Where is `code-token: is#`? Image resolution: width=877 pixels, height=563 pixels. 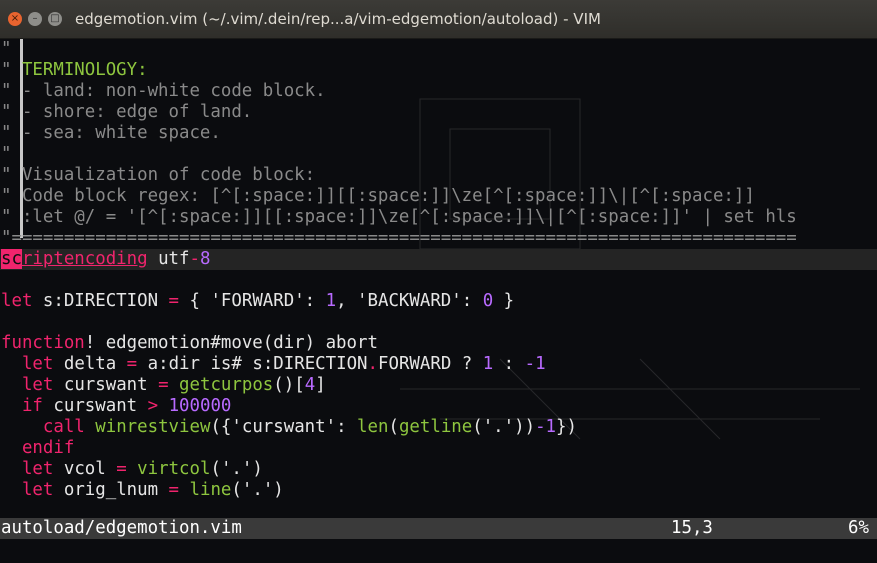 code-token: is# is located at coordinates (226, 364).